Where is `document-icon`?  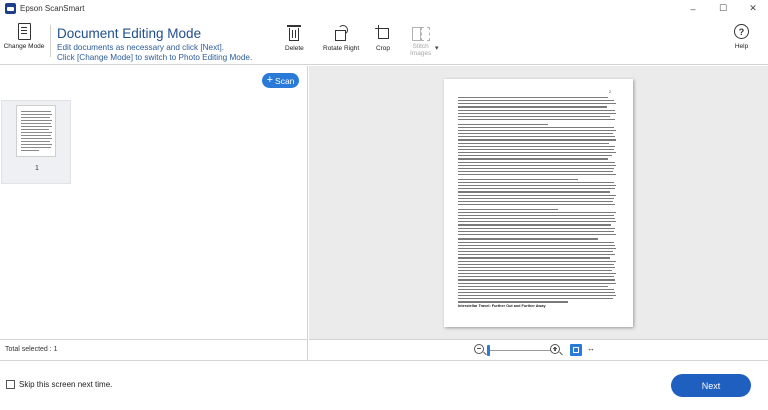
document-icon is located at coordinates (24, 31).